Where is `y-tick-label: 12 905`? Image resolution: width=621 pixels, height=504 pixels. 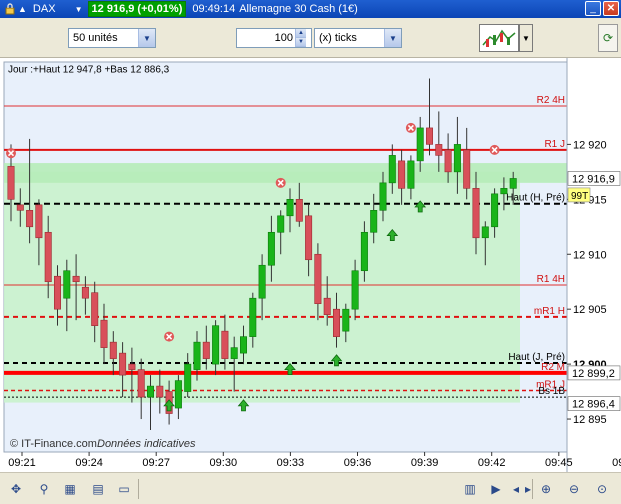 y-tick-label: 12 905 is located at coordinates (590, 310).